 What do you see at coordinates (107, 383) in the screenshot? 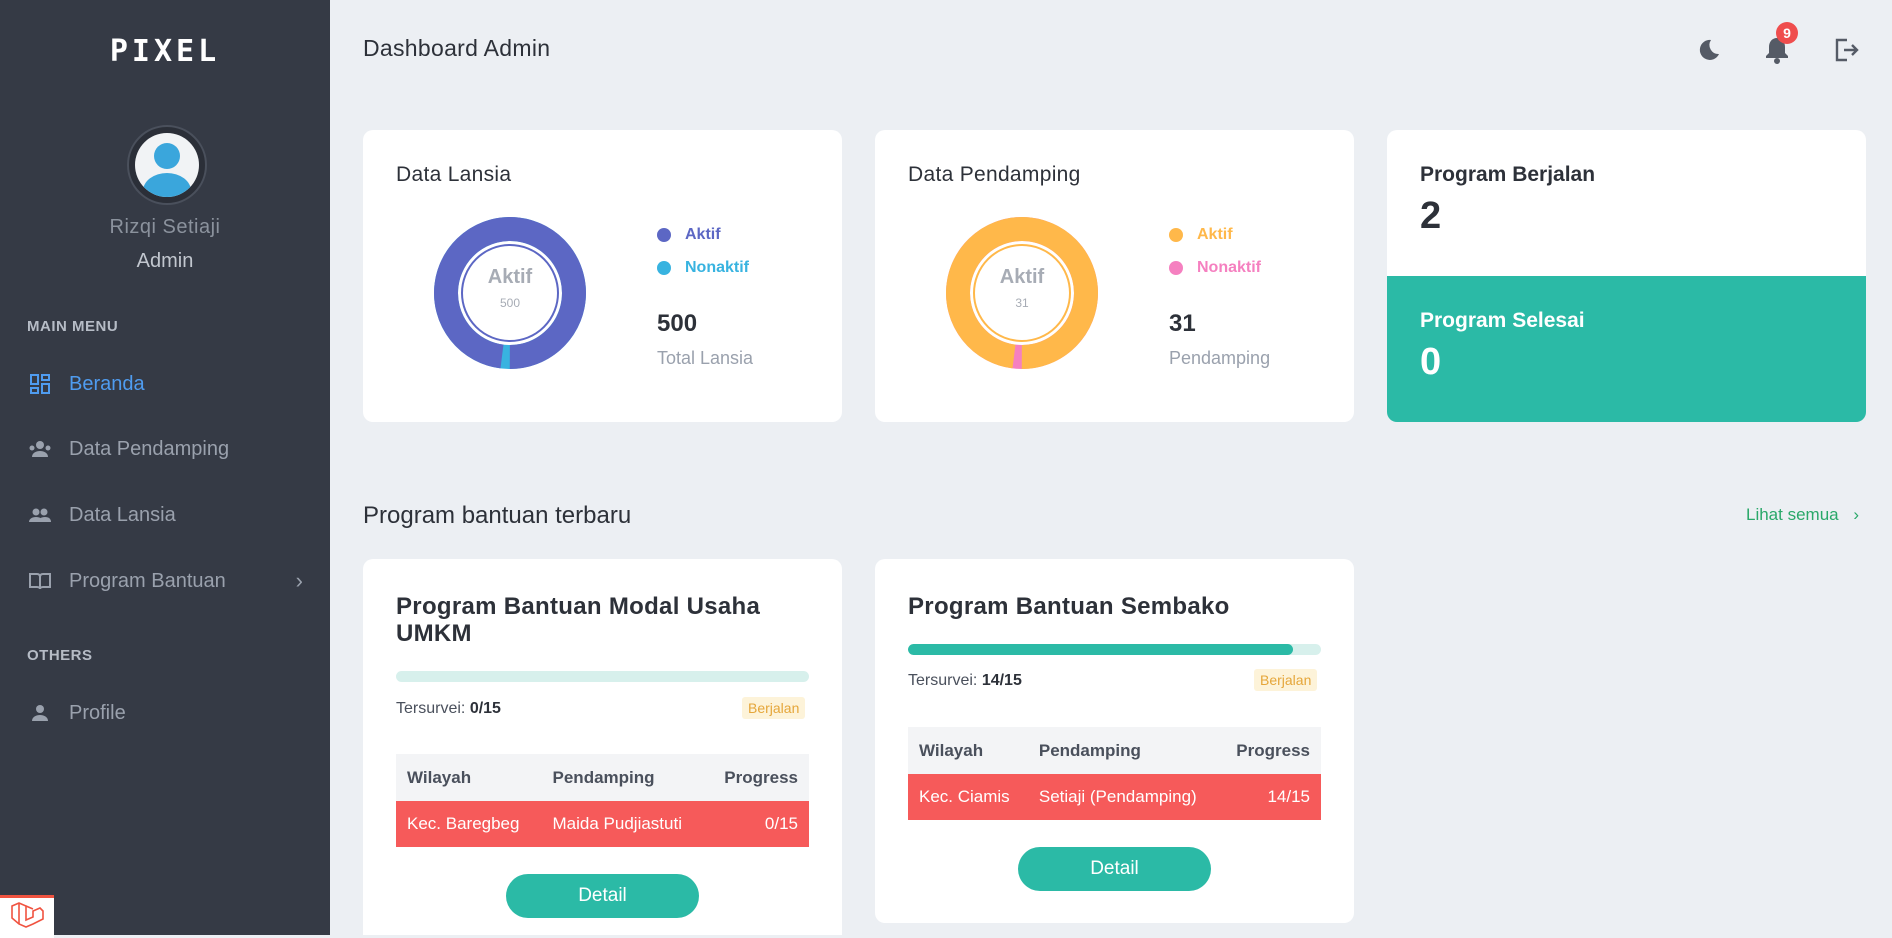
I see `sidebar-item-label: Beranda` at bounding box center [107, 383].